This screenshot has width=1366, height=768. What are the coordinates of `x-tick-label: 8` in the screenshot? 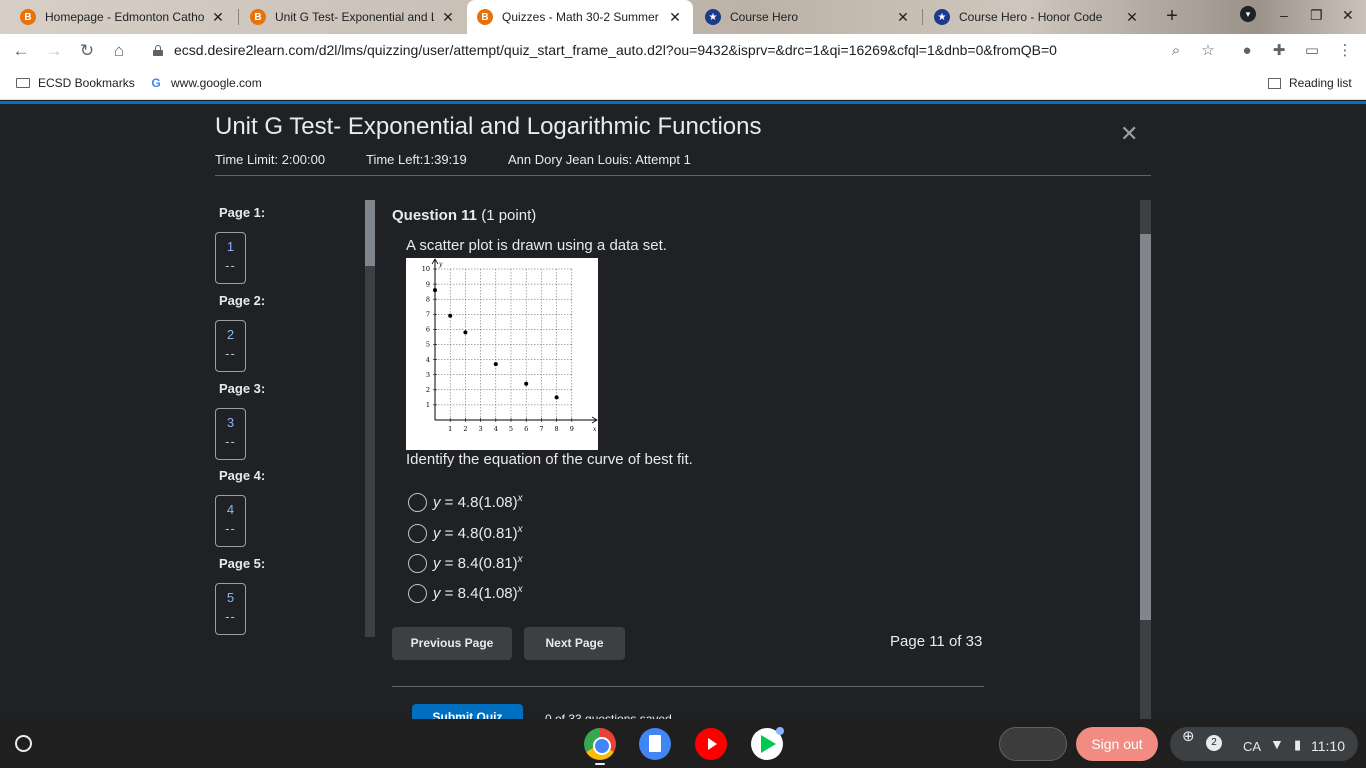 It's located at (557, 429).